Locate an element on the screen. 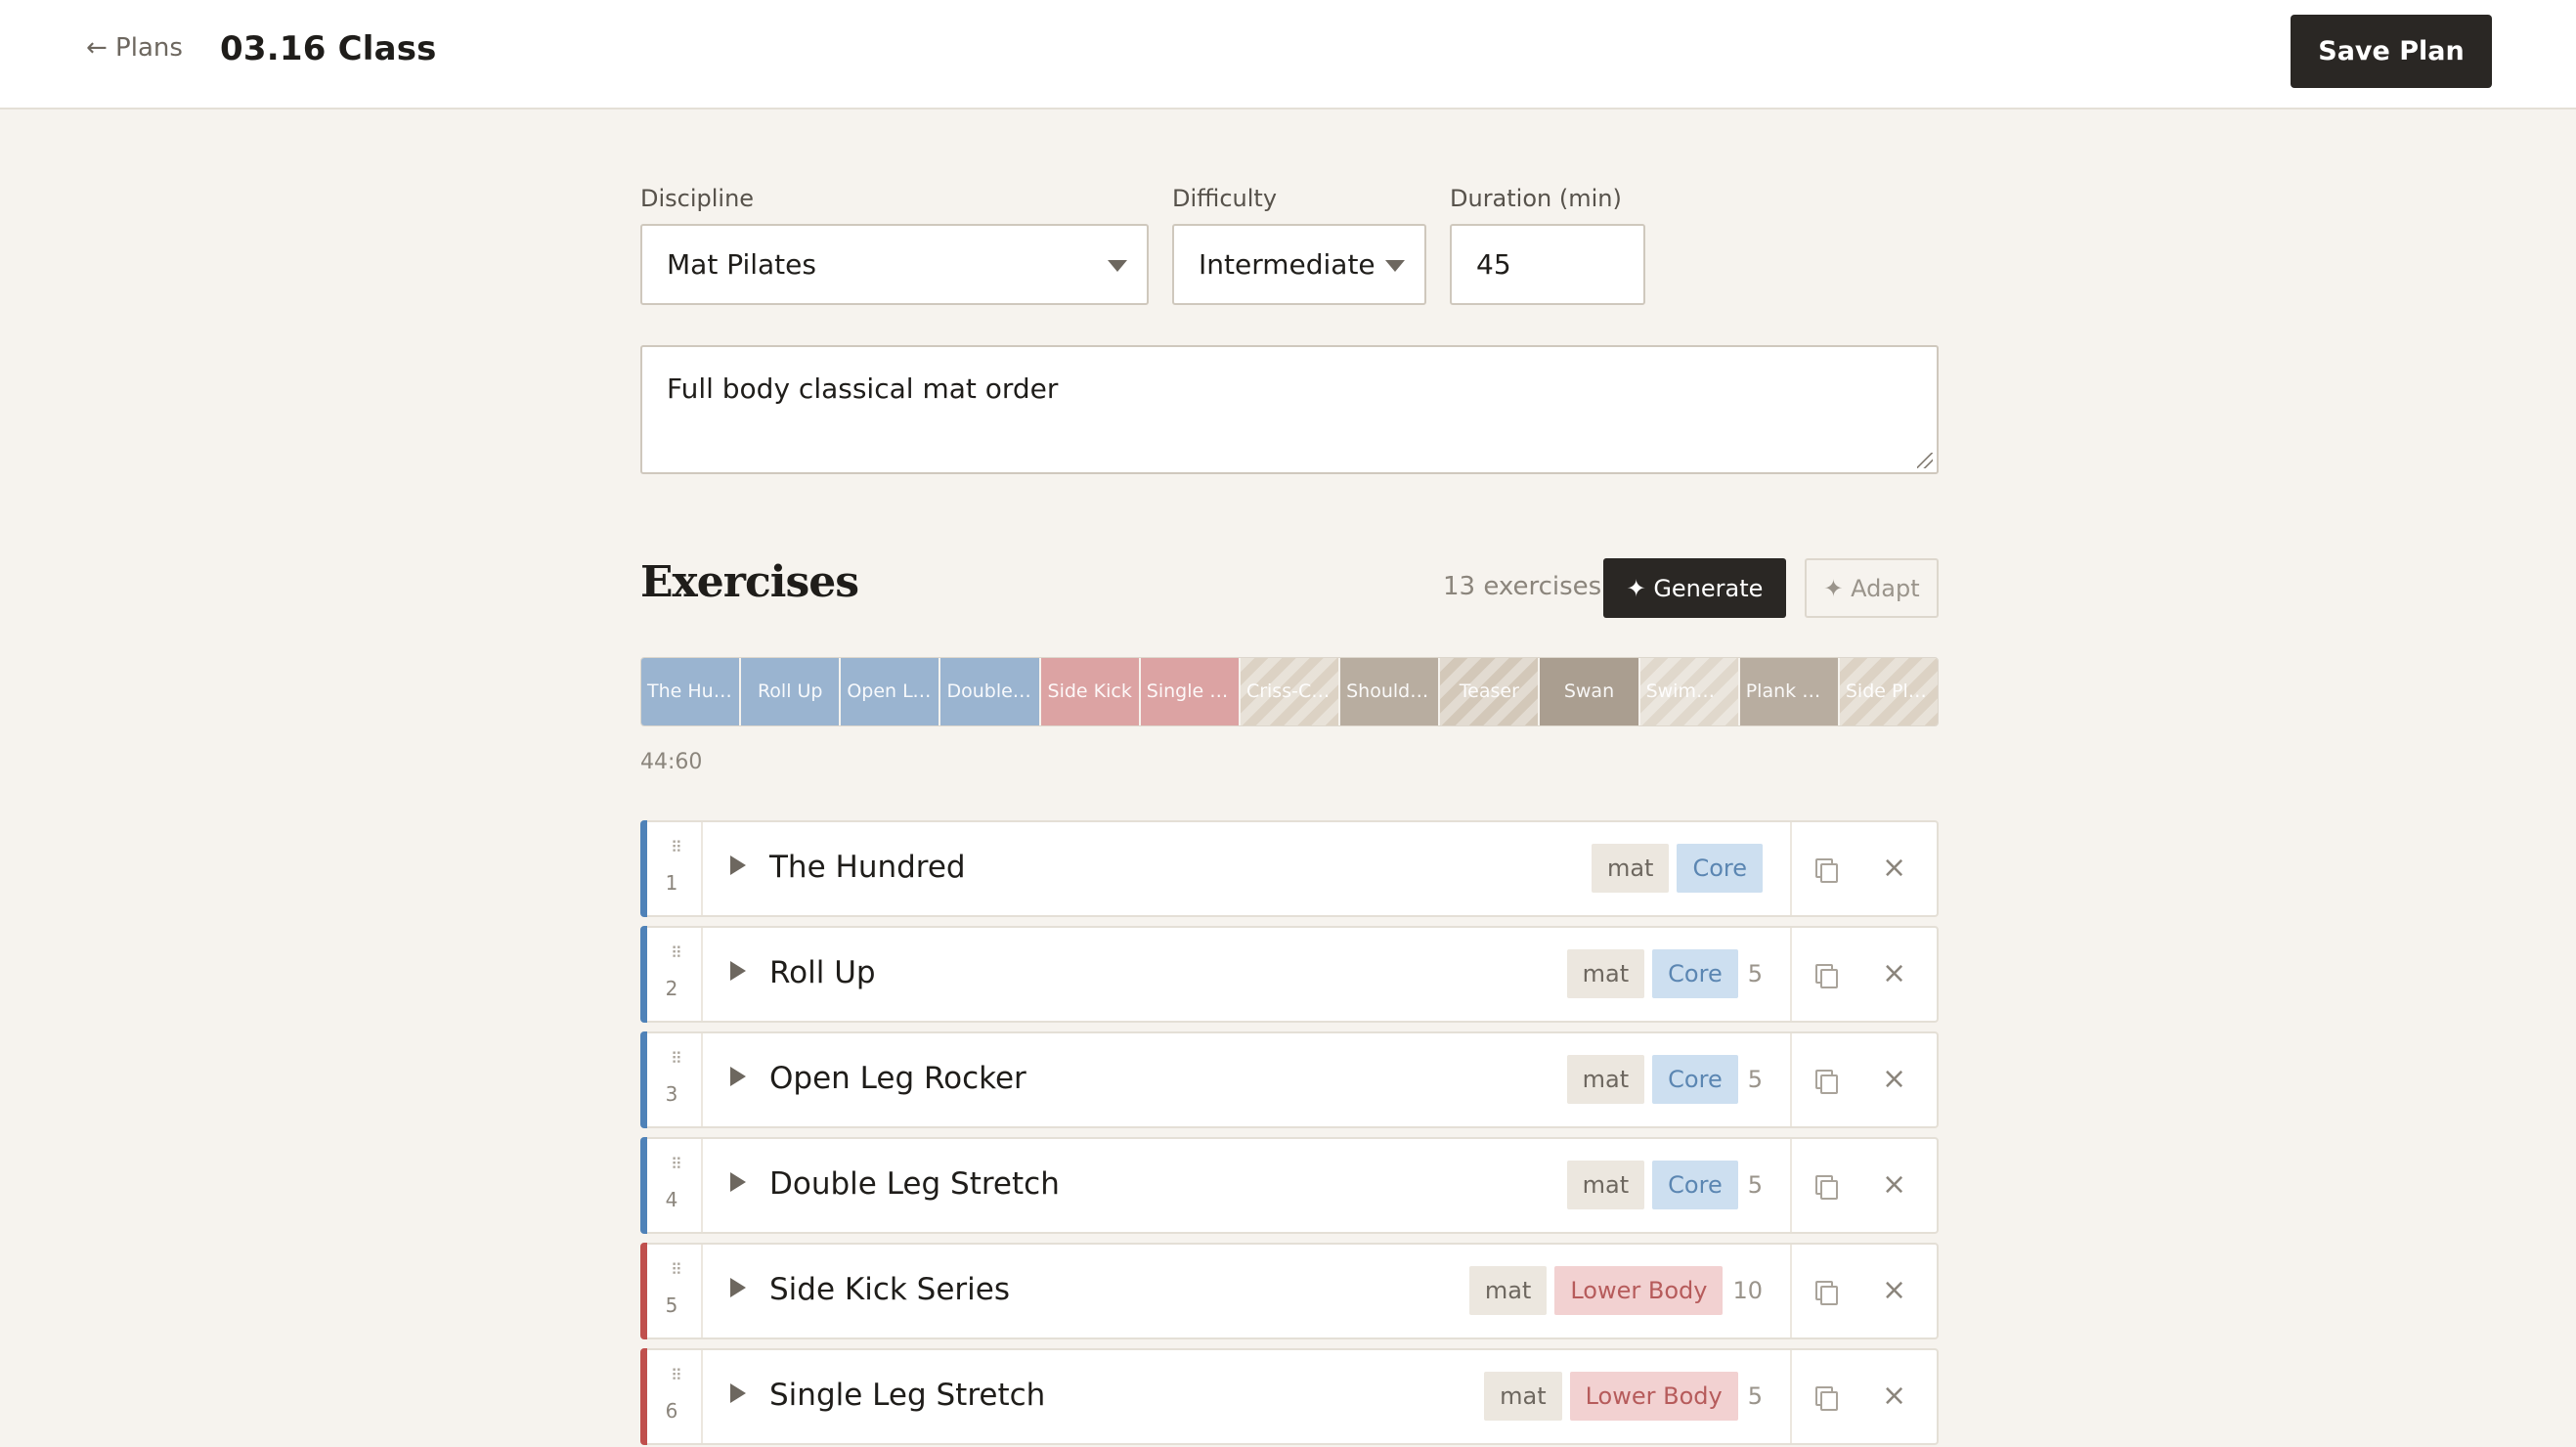 The width and height of the screenshot is (2576, 1447). timeline-segment: Plank Series is located at coordinates (1789, 691).